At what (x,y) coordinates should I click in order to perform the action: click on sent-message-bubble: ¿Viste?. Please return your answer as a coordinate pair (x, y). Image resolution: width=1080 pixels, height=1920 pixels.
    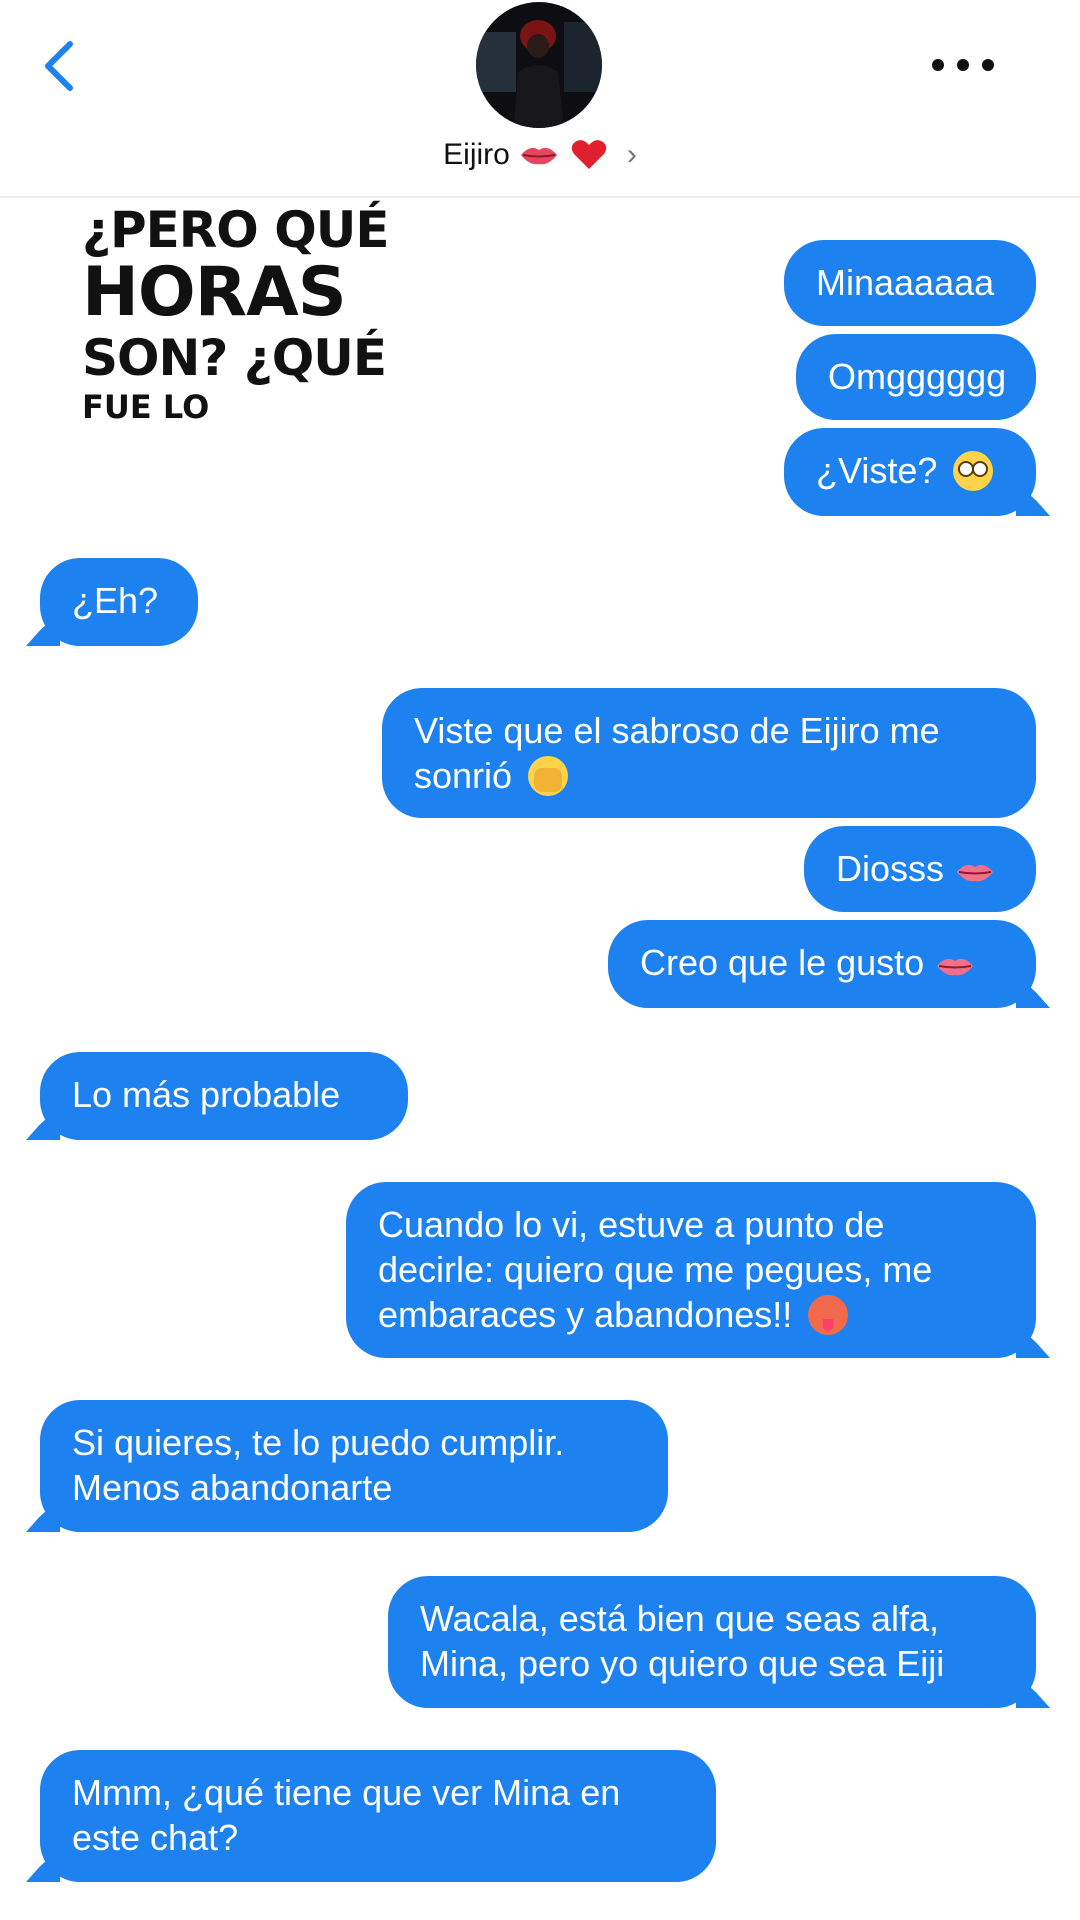
    Looking at the image, I should click on (910, 472).